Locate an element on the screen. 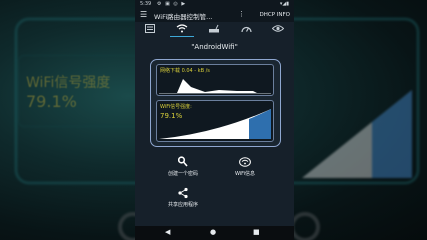 The image size is (427, 240). wifi-info-button: WiFi信息 is located at coordinates (245, 166).